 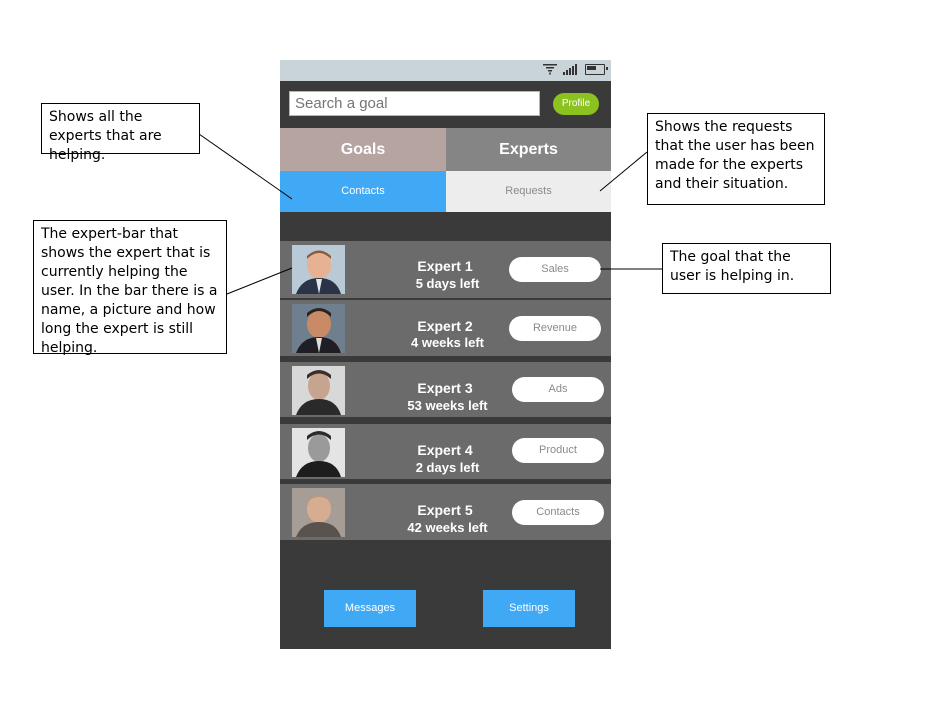 What do you see at coordinates (558, 389) in the screenshot?
I see `goal-pill: Ads` at bounding box center [558, 389].